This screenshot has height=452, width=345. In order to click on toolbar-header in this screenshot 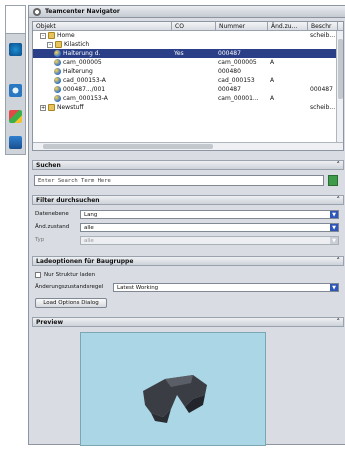, I will do `click(15, 20)`.